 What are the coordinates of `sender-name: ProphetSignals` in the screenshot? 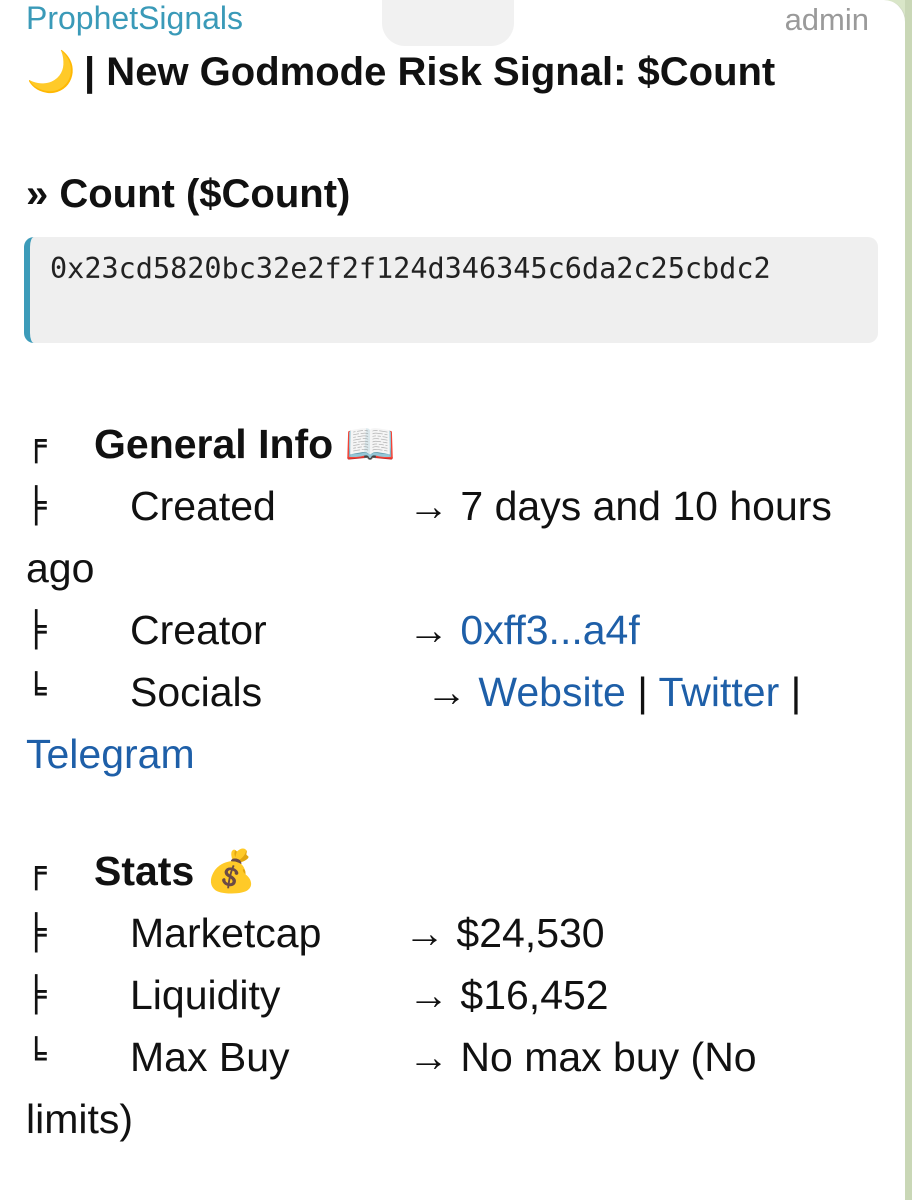 It's located at (134, 18).